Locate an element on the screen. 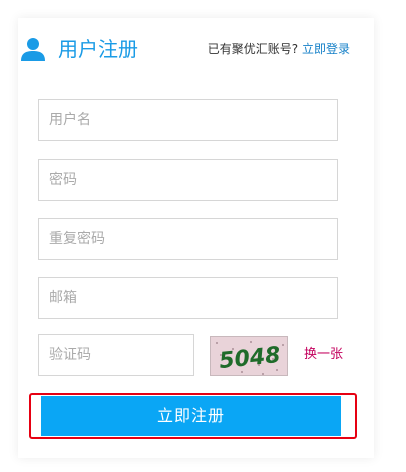  login-link: 立即登录 is located at coordinates (326, 49).